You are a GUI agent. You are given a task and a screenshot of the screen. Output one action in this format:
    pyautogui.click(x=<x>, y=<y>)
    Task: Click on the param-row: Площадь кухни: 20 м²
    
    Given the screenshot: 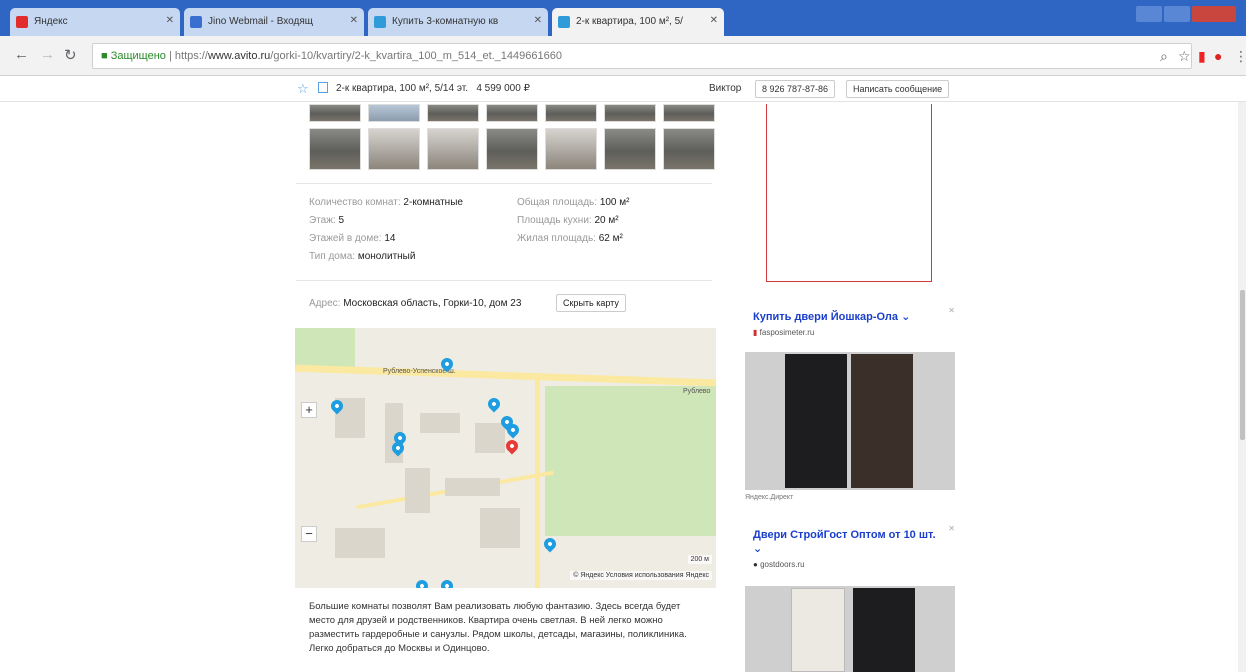 What is the action you would take?
    pyautogui.click(x=573, y=221)
    